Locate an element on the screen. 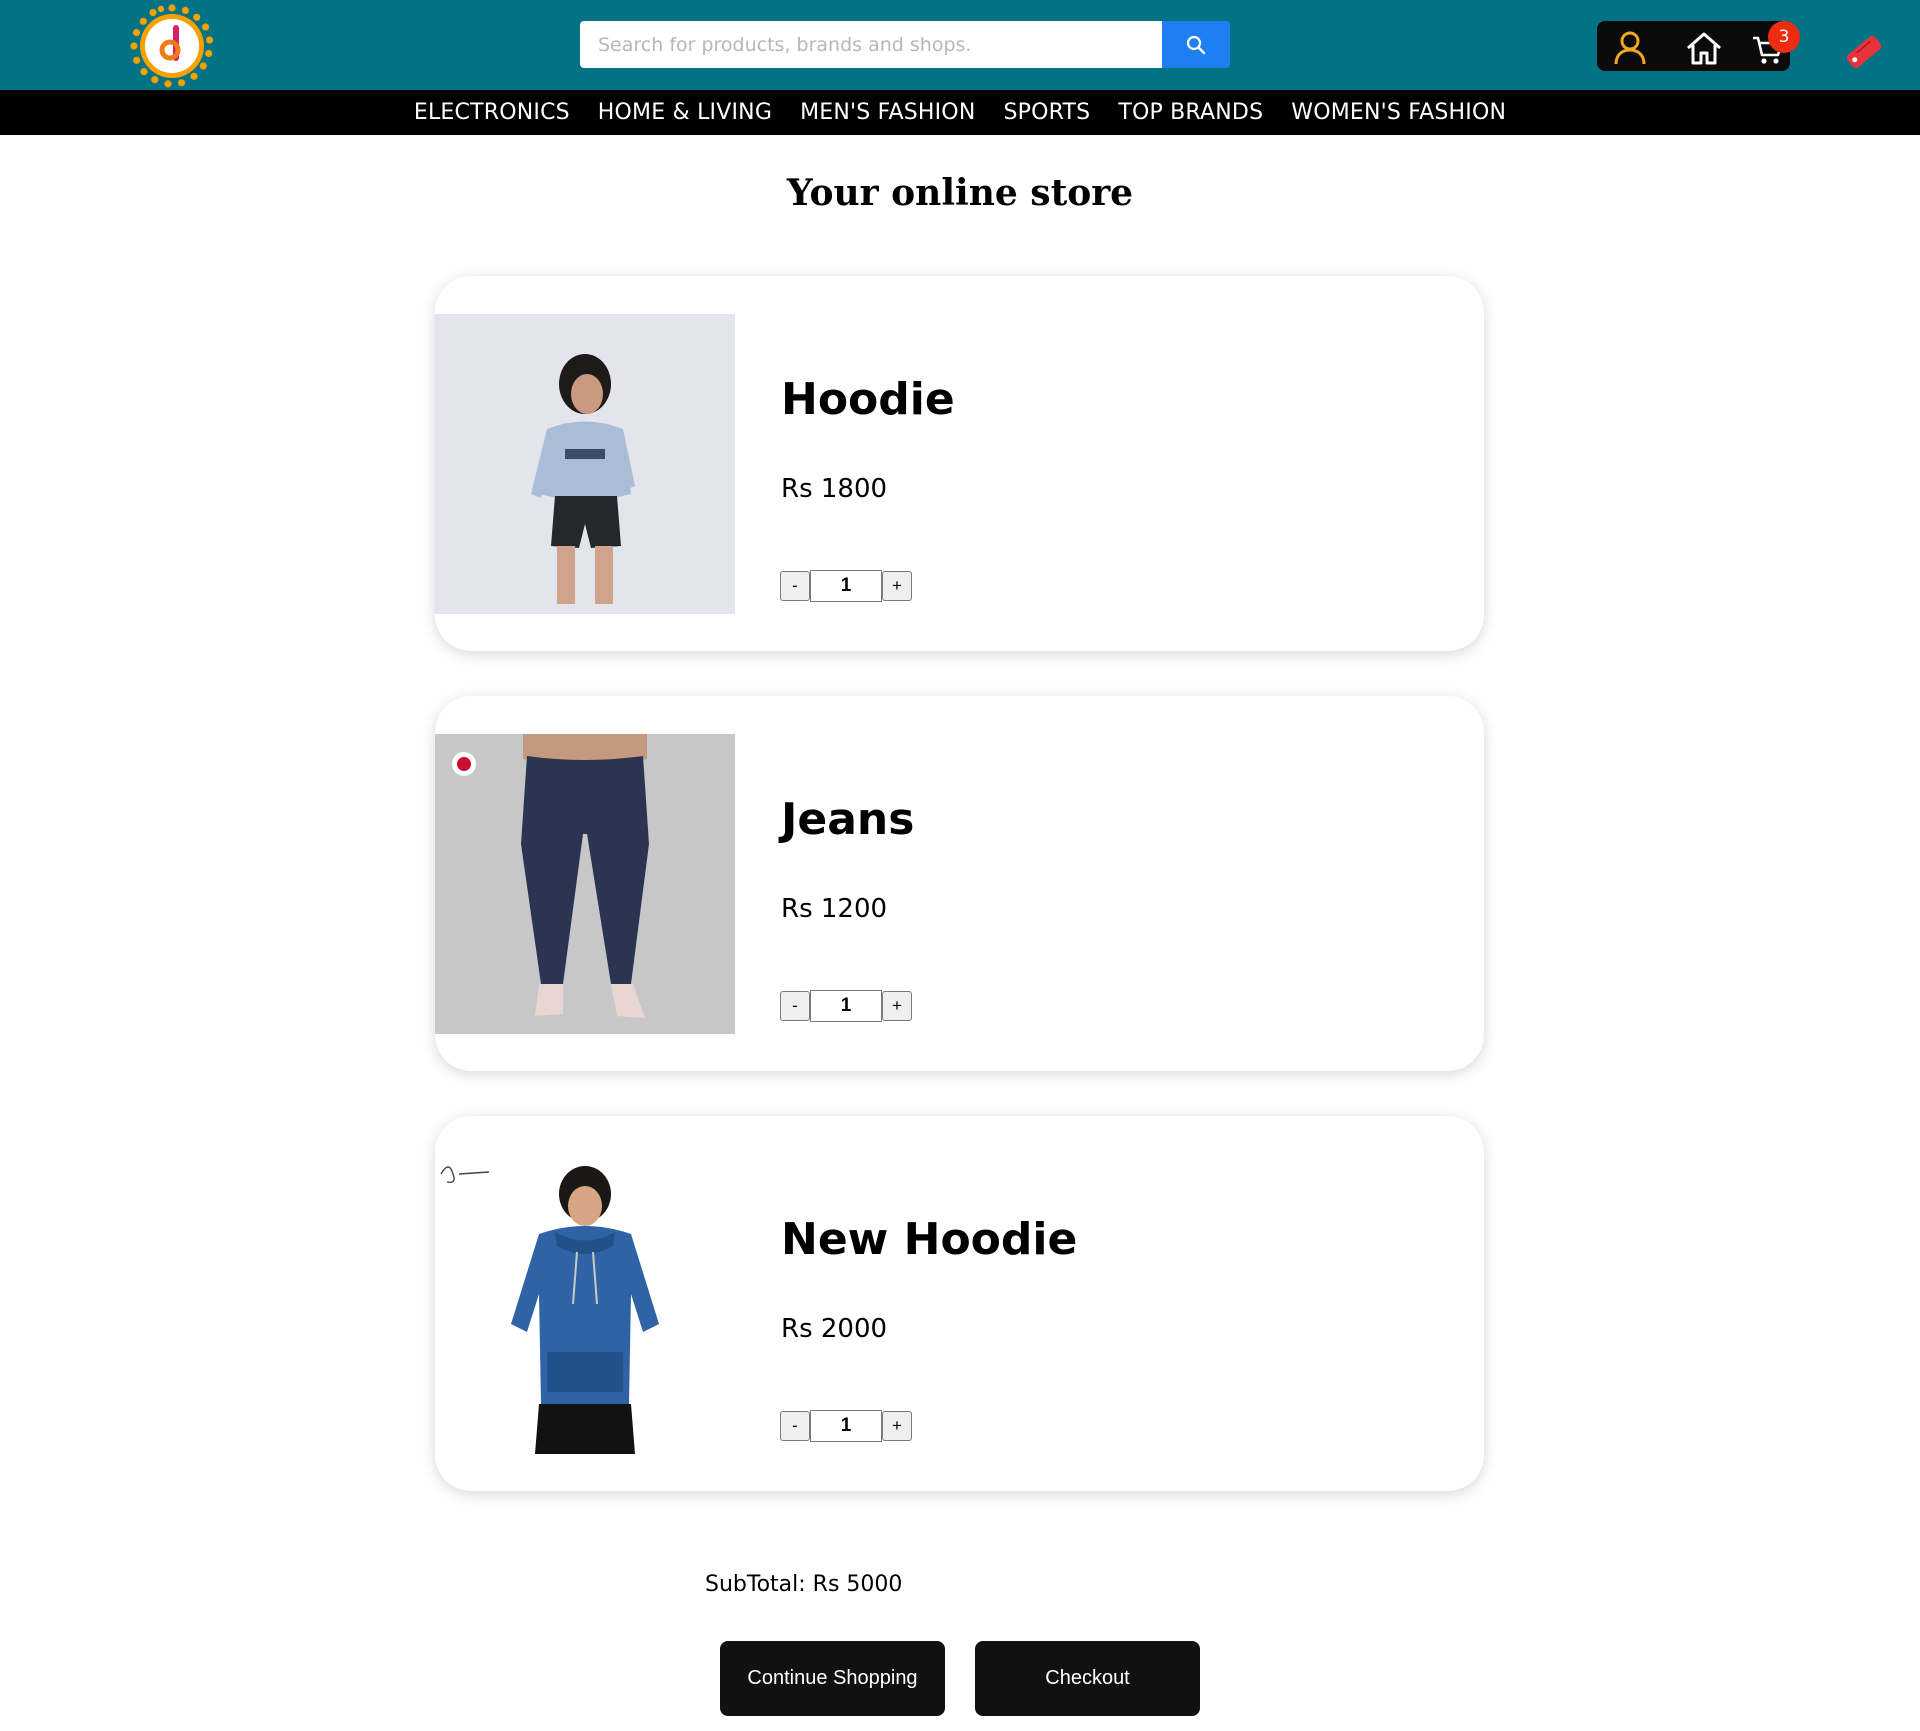 Image resolution: width=1920 pixels, height=1731 pixels. nav-item-womens-fashion: WOMEN'S FASHION is located at coordinates (1398, 112).